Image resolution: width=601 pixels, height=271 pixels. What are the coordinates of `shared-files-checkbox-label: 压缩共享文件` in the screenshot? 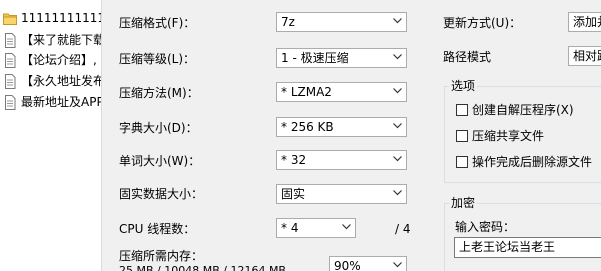 It's located at (508, 136).